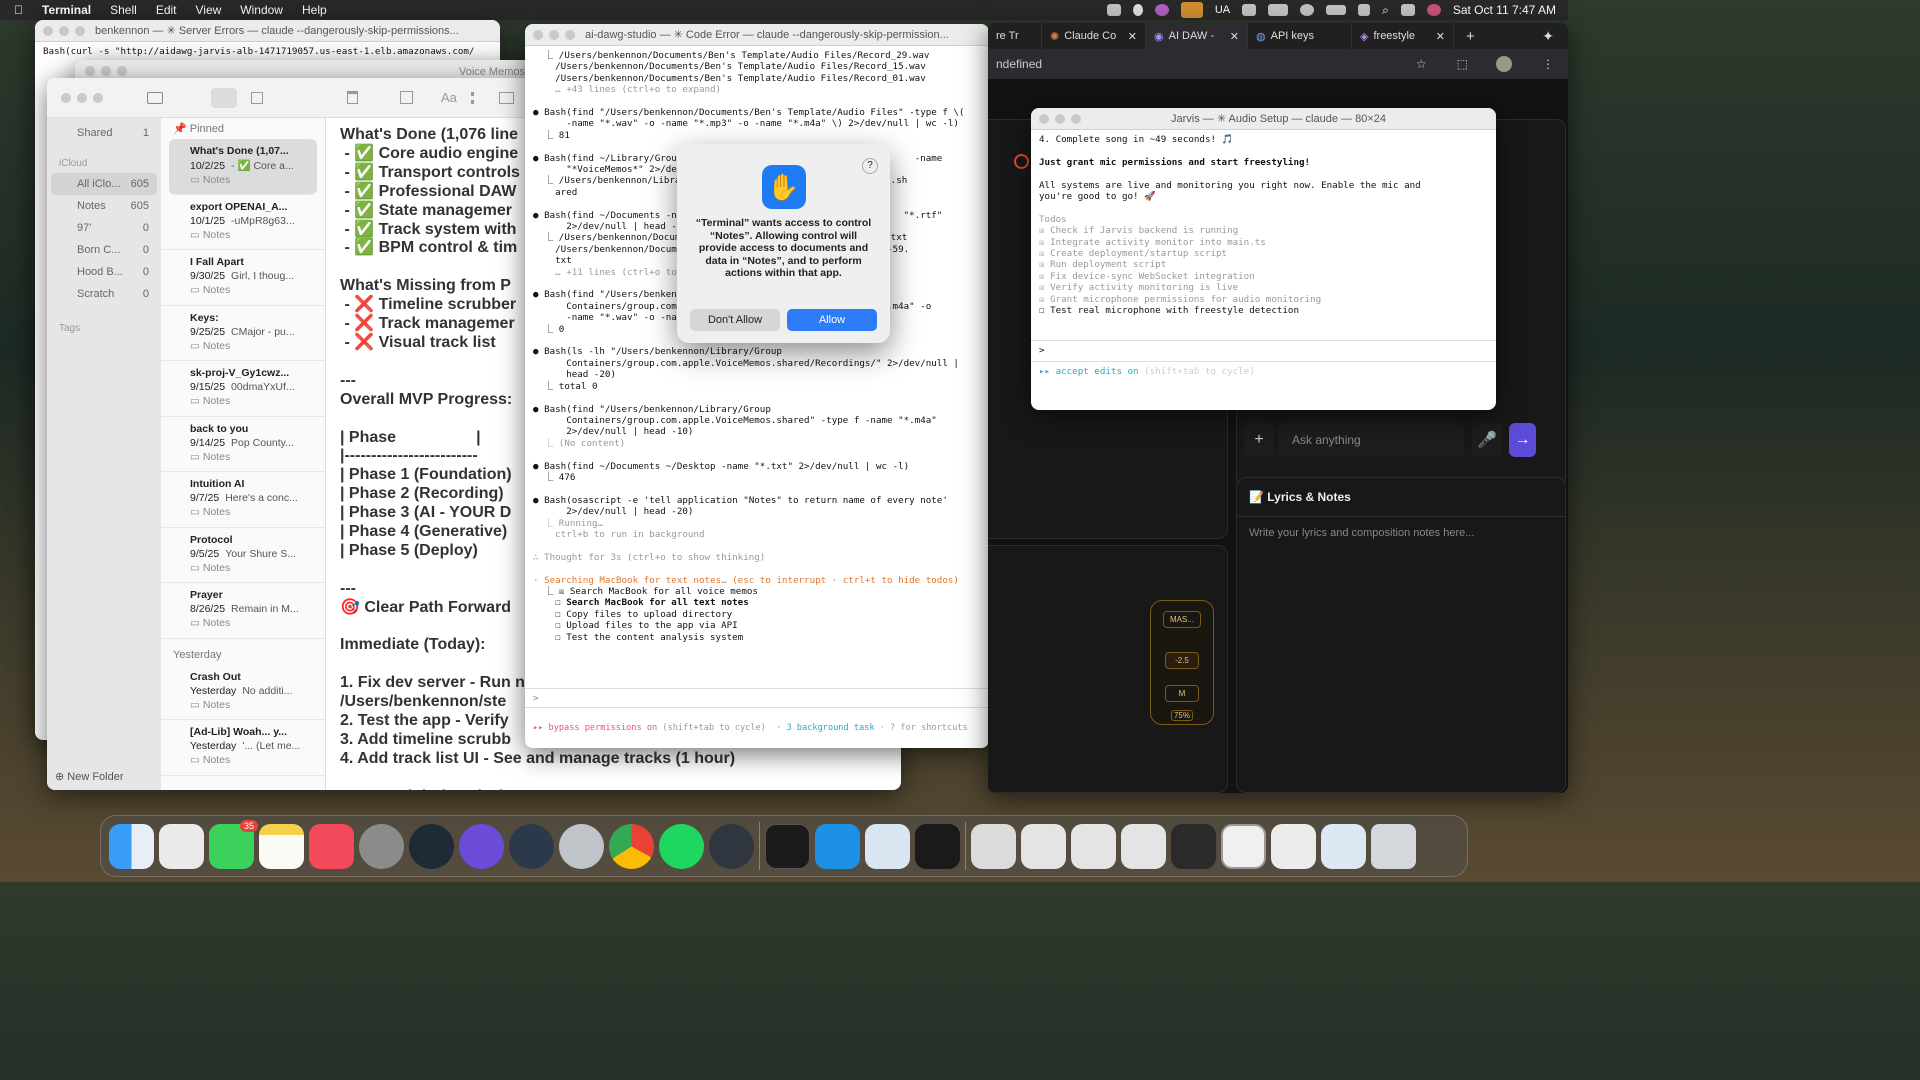  Describe the element at coordinates (937, 846) in the screenshot. I see `voice-memos-icon` at that location.